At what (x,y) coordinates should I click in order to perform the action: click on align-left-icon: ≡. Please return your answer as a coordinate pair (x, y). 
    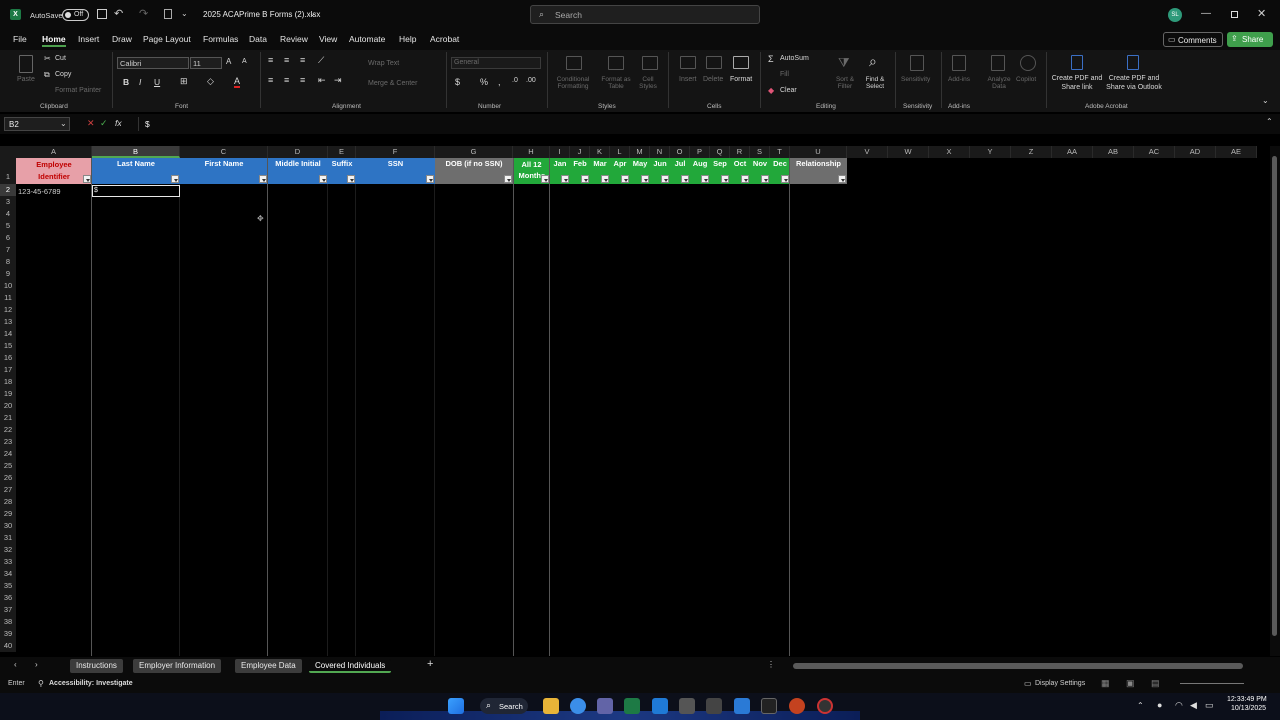
    Looking at the image, I should click on (270, 80).